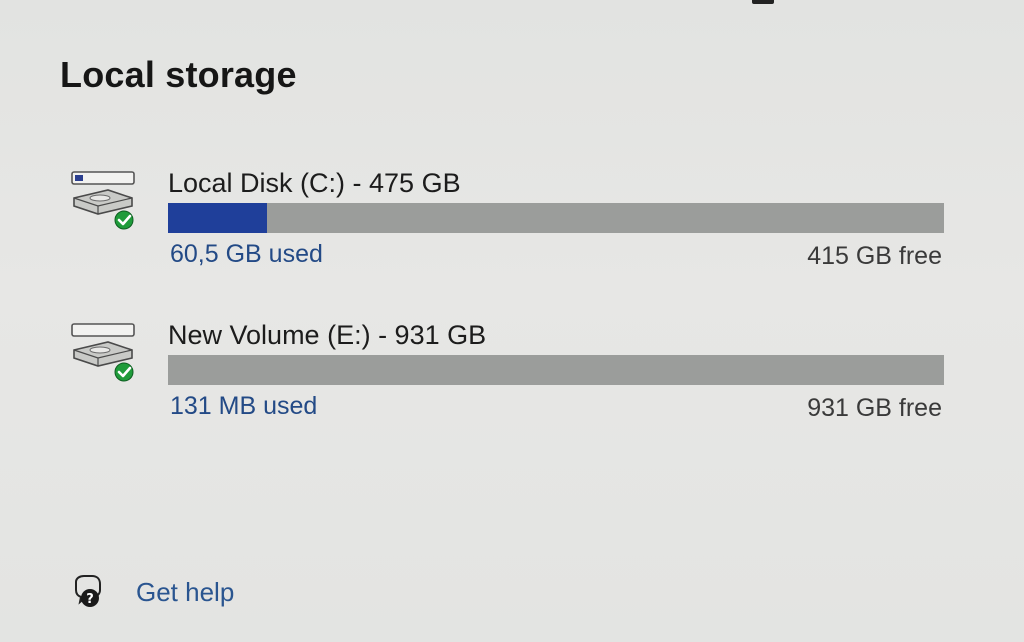 This screenshot has height=642, width=1024. Describe the element at coordinates (244, 406) in the screenshot. I see `used-space-label: 131 MB used` at that location.